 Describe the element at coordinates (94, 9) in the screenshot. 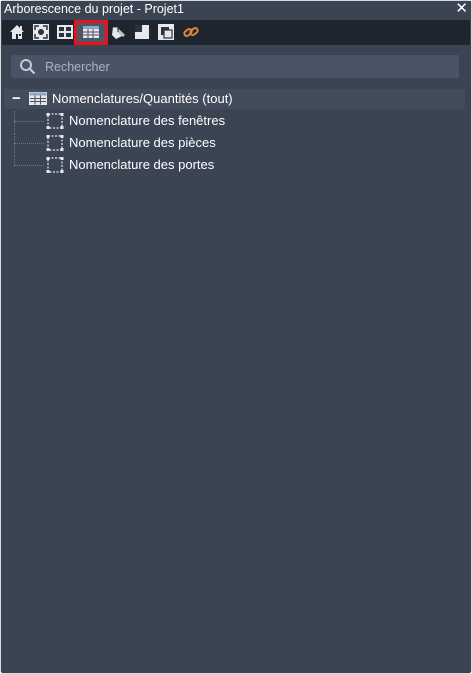

I see `panel-title: Arborescence du projet - Projet1` at that location.